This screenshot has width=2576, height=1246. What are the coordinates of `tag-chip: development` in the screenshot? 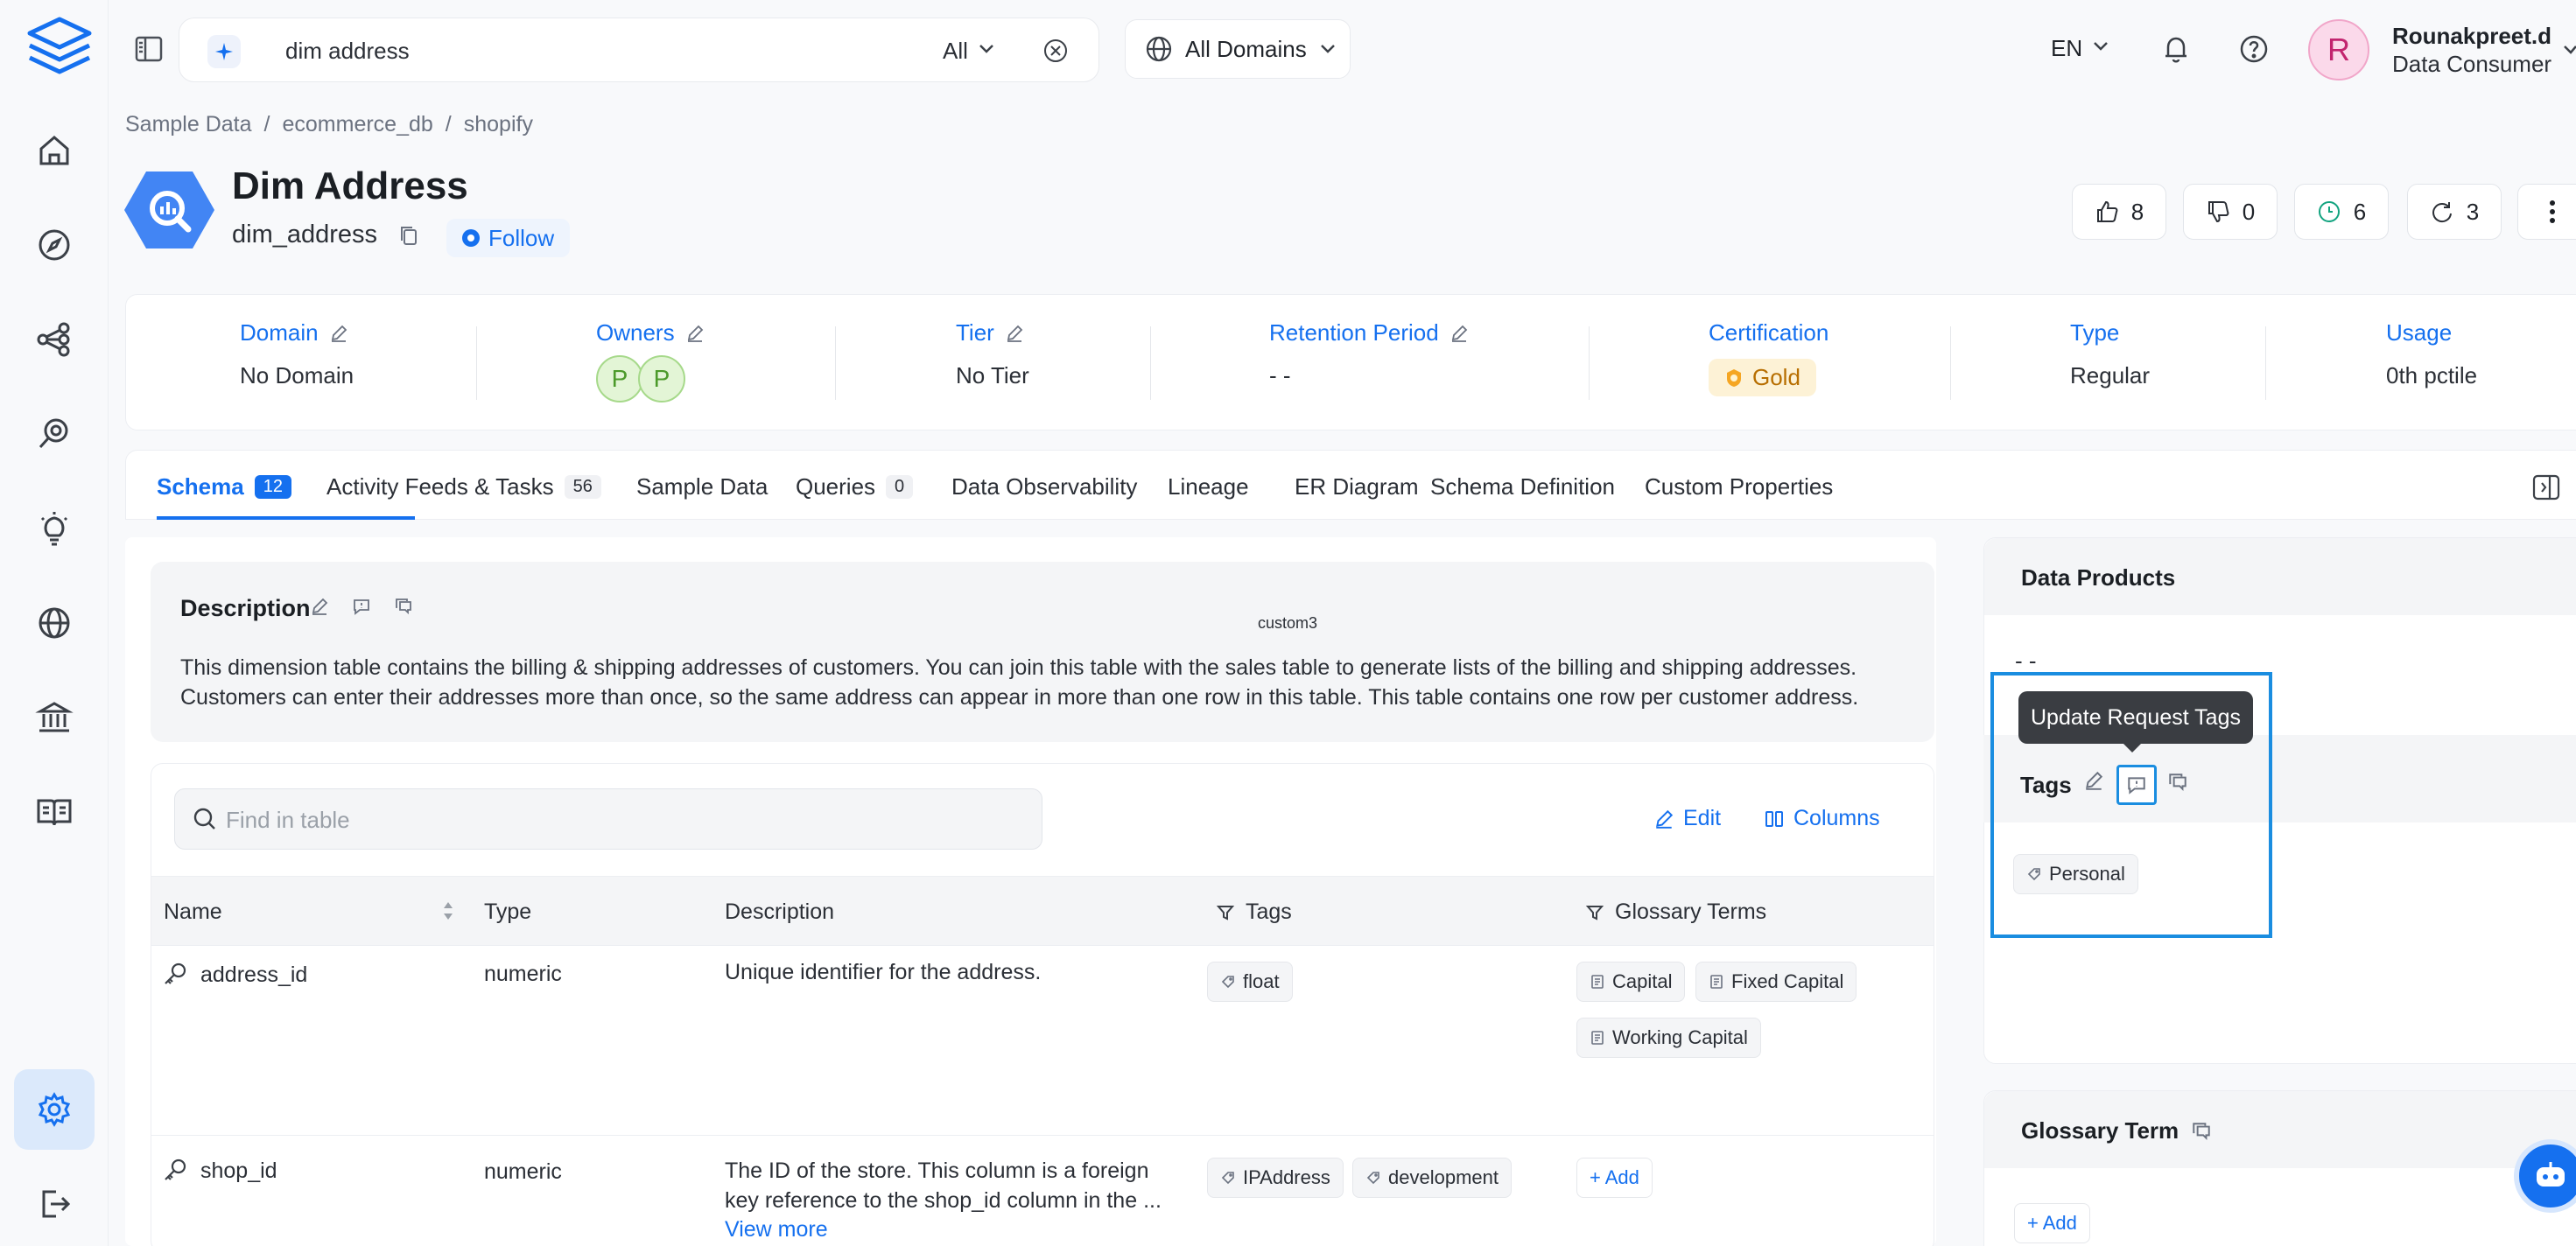 It's located at (1432, 1178).